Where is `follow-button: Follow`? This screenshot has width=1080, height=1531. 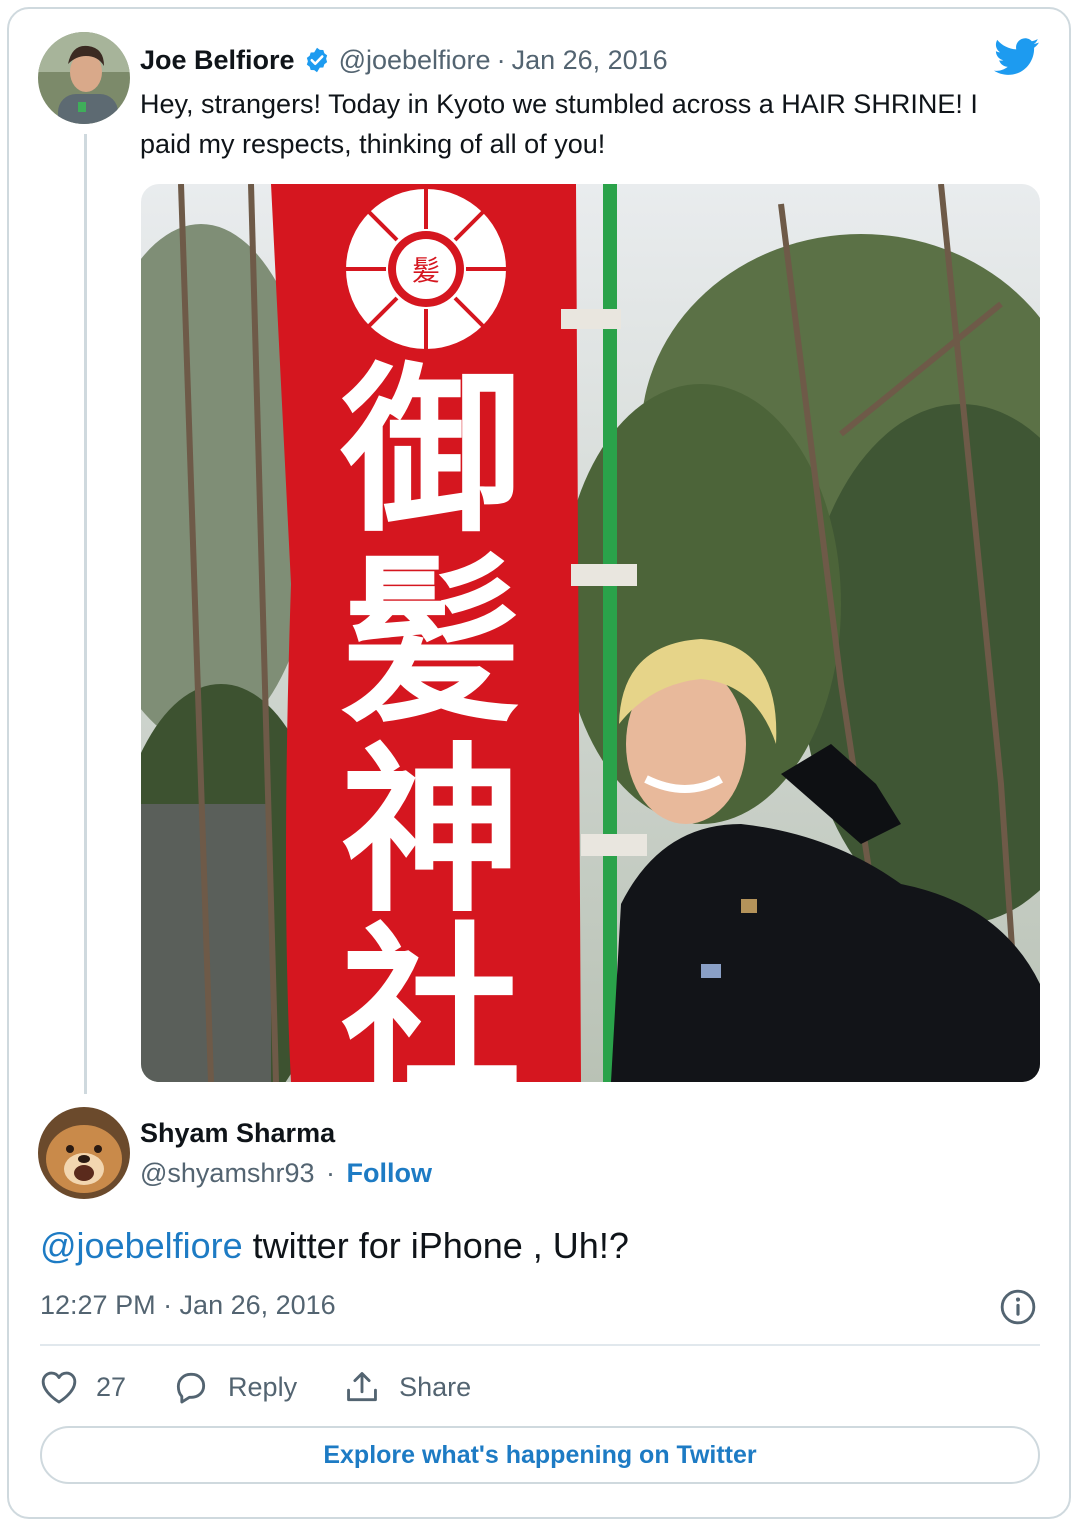 follow-button: Follow is located at coordinates (389, 1173).